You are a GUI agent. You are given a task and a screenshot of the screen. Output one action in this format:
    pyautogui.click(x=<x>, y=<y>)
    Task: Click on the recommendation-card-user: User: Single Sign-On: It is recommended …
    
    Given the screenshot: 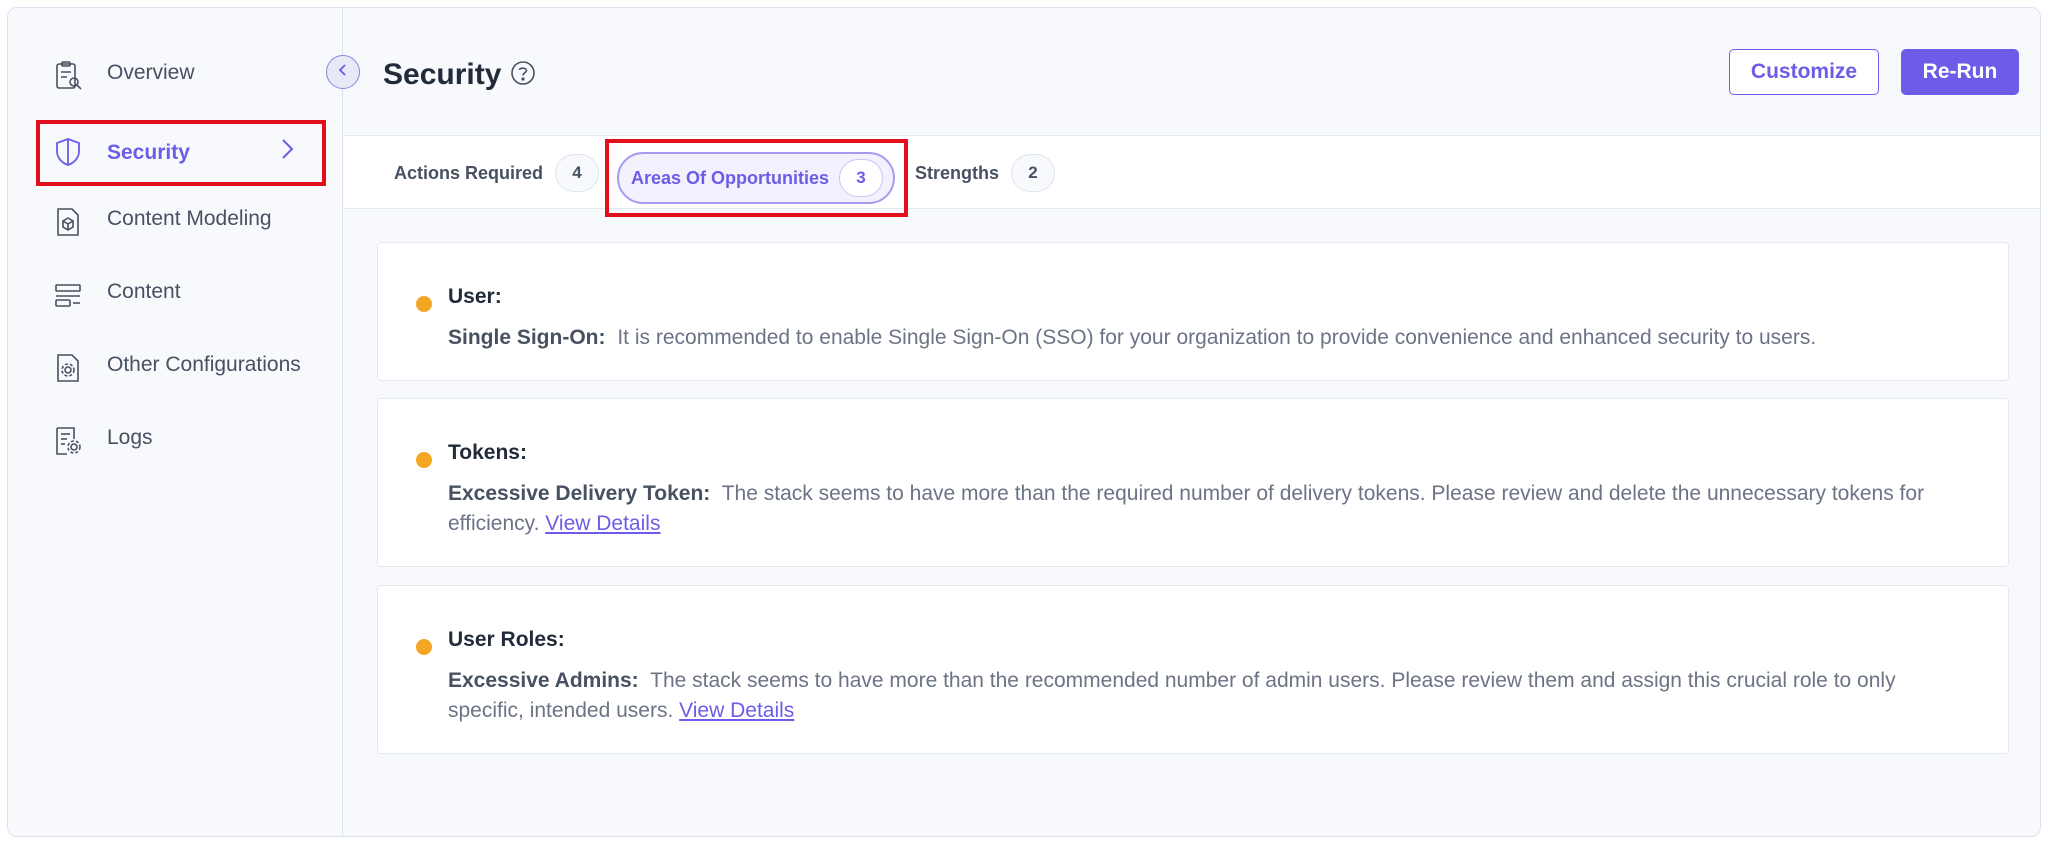 What is the action you would take?
    pyautogui.click(x=1193, y=311)
    